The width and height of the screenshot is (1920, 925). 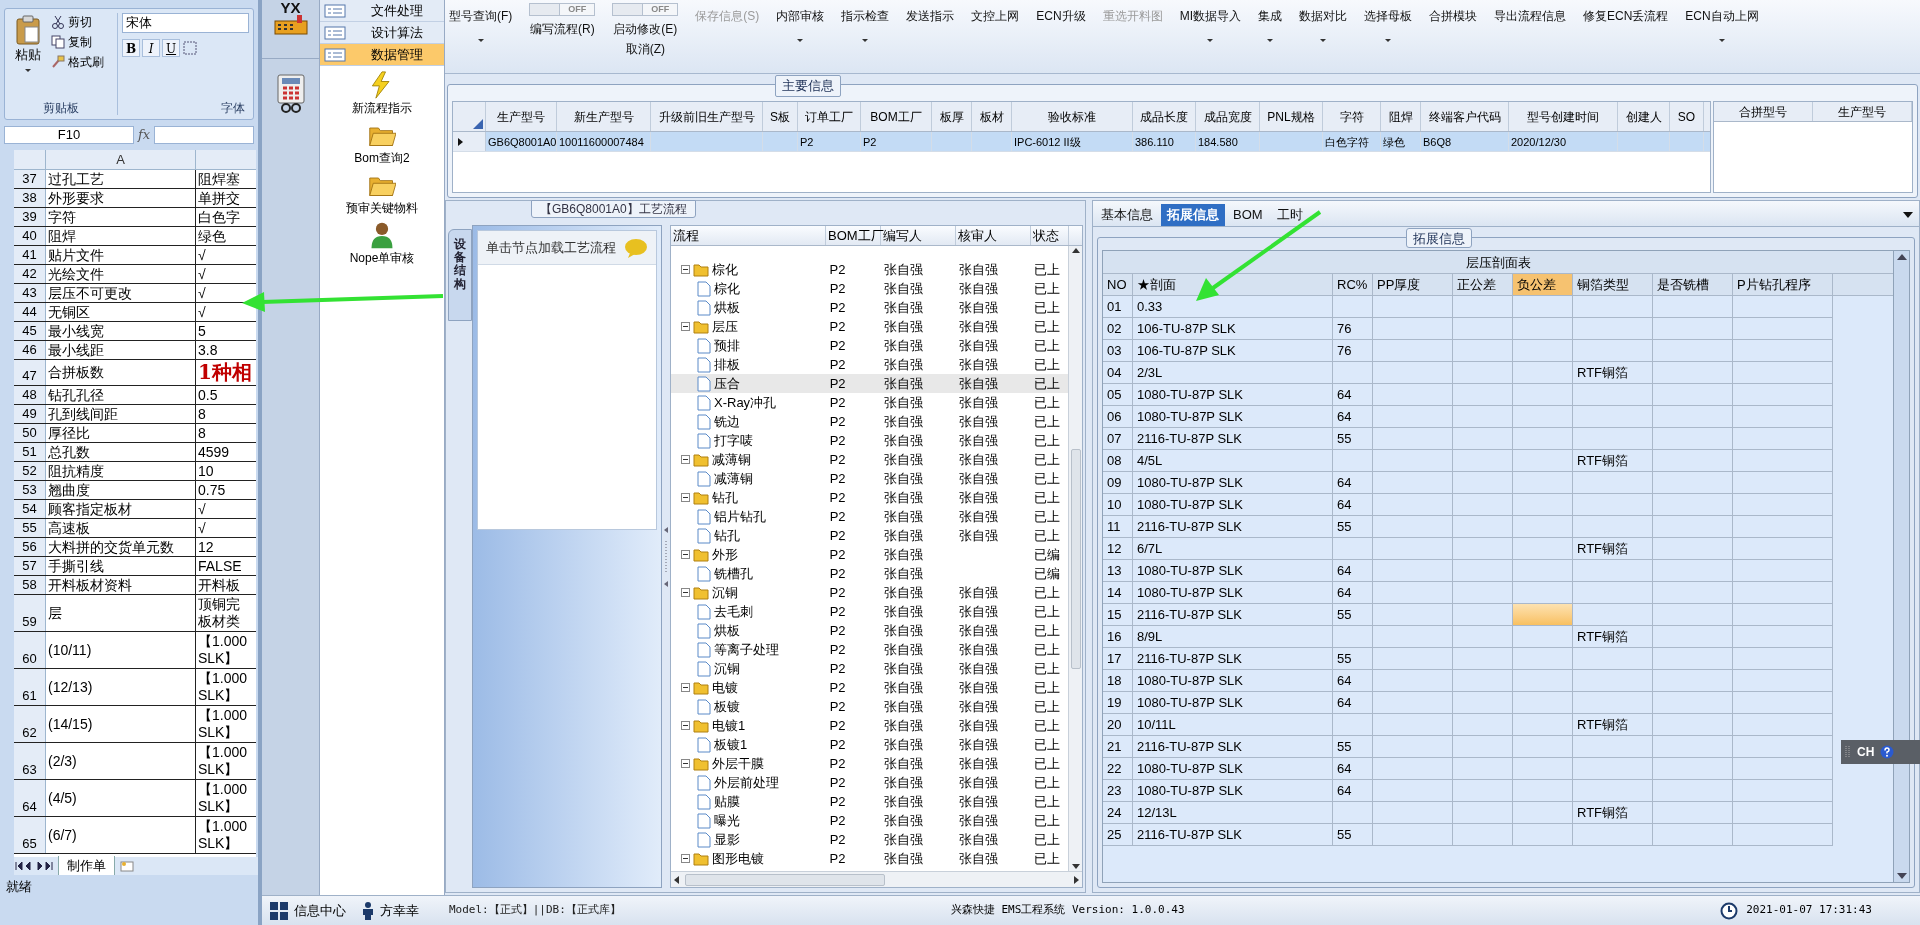 I want to click on tree-row: 去毛刺 P2 张自强 张自强 已上, so click(x=869, y=611).